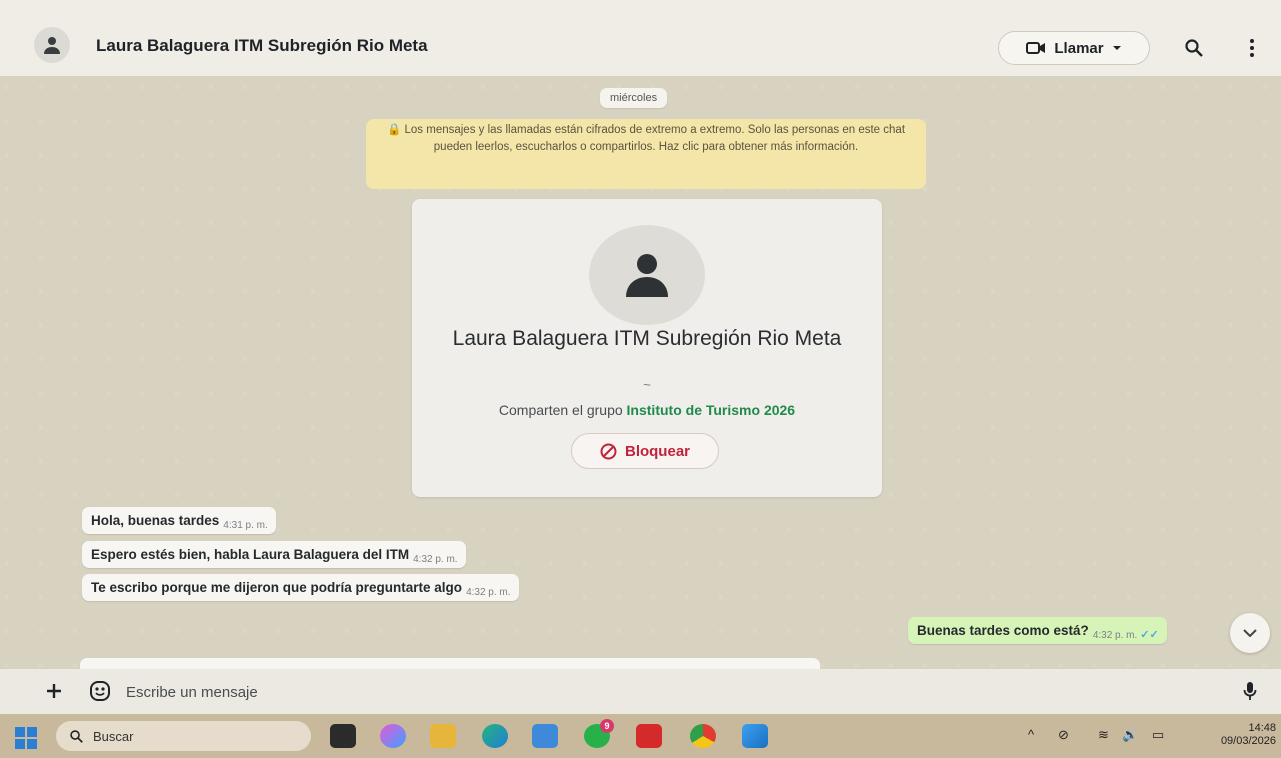  What do you see at coordinates (245, 525) in the screenshot?
I see `message-time: 4:31 p. m.` at bounding box center [245, 525].